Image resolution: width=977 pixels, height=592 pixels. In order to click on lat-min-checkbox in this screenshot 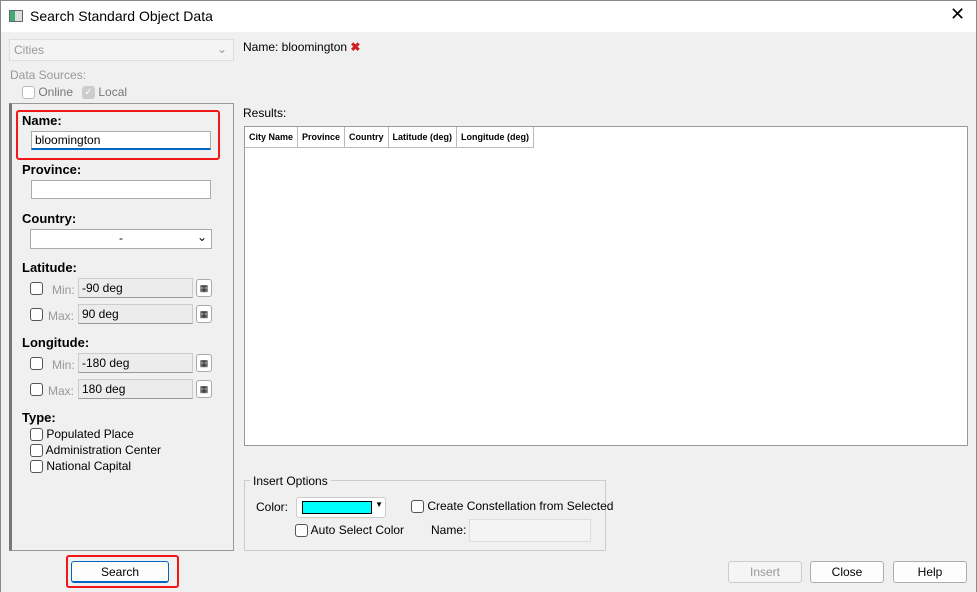, I will do `click(36, 288)`.